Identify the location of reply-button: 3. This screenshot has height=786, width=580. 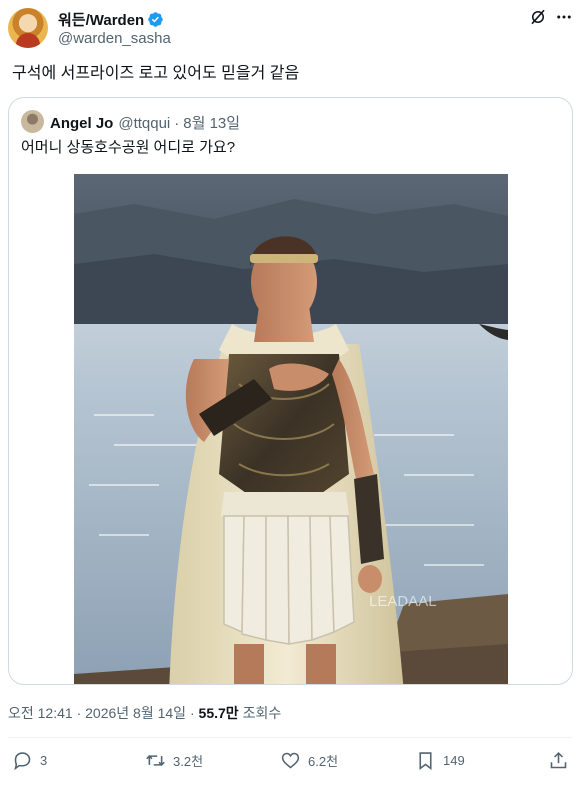
(29, 760).